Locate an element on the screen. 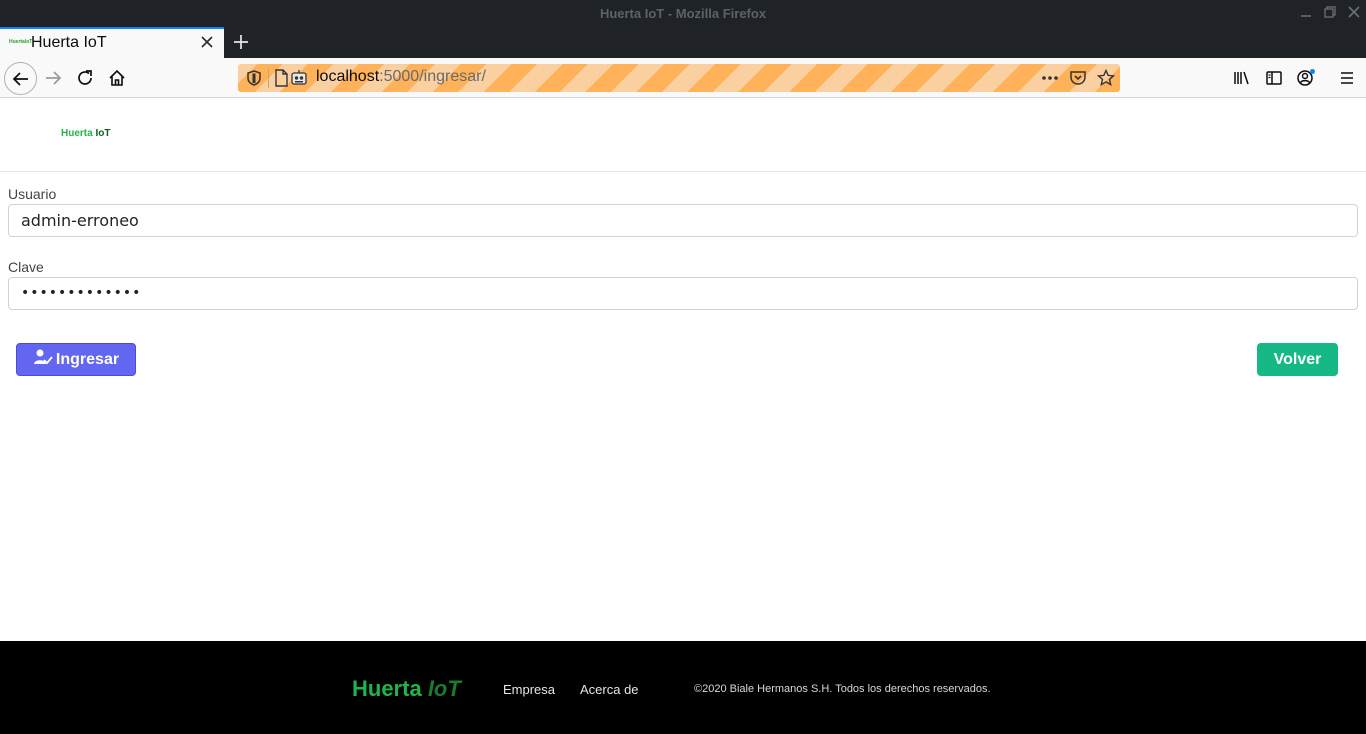 This screenshot has width=1366, height=734. footer-logo-part-iot: IoT is located at coordinates (444, 688).